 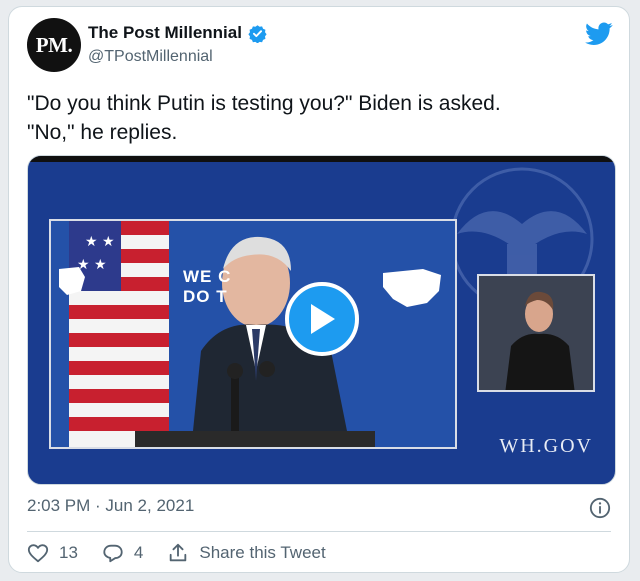 What do you see at coordinates (207, 276) in the screenshot?
I see `backdrop-text-line: WE C` at bounding box center [207, 276].